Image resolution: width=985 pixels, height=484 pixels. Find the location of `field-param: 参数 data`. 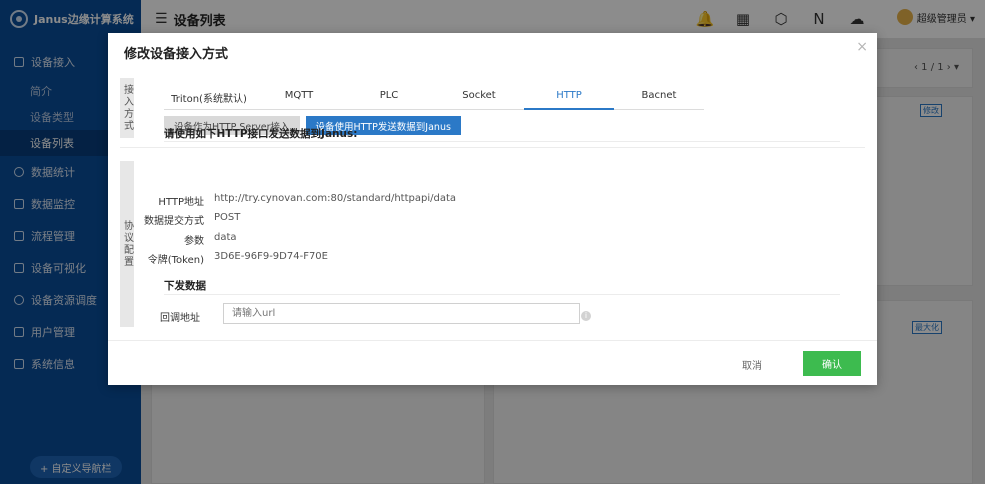

field-param: 参数 data is located at coordinates (210, 239).